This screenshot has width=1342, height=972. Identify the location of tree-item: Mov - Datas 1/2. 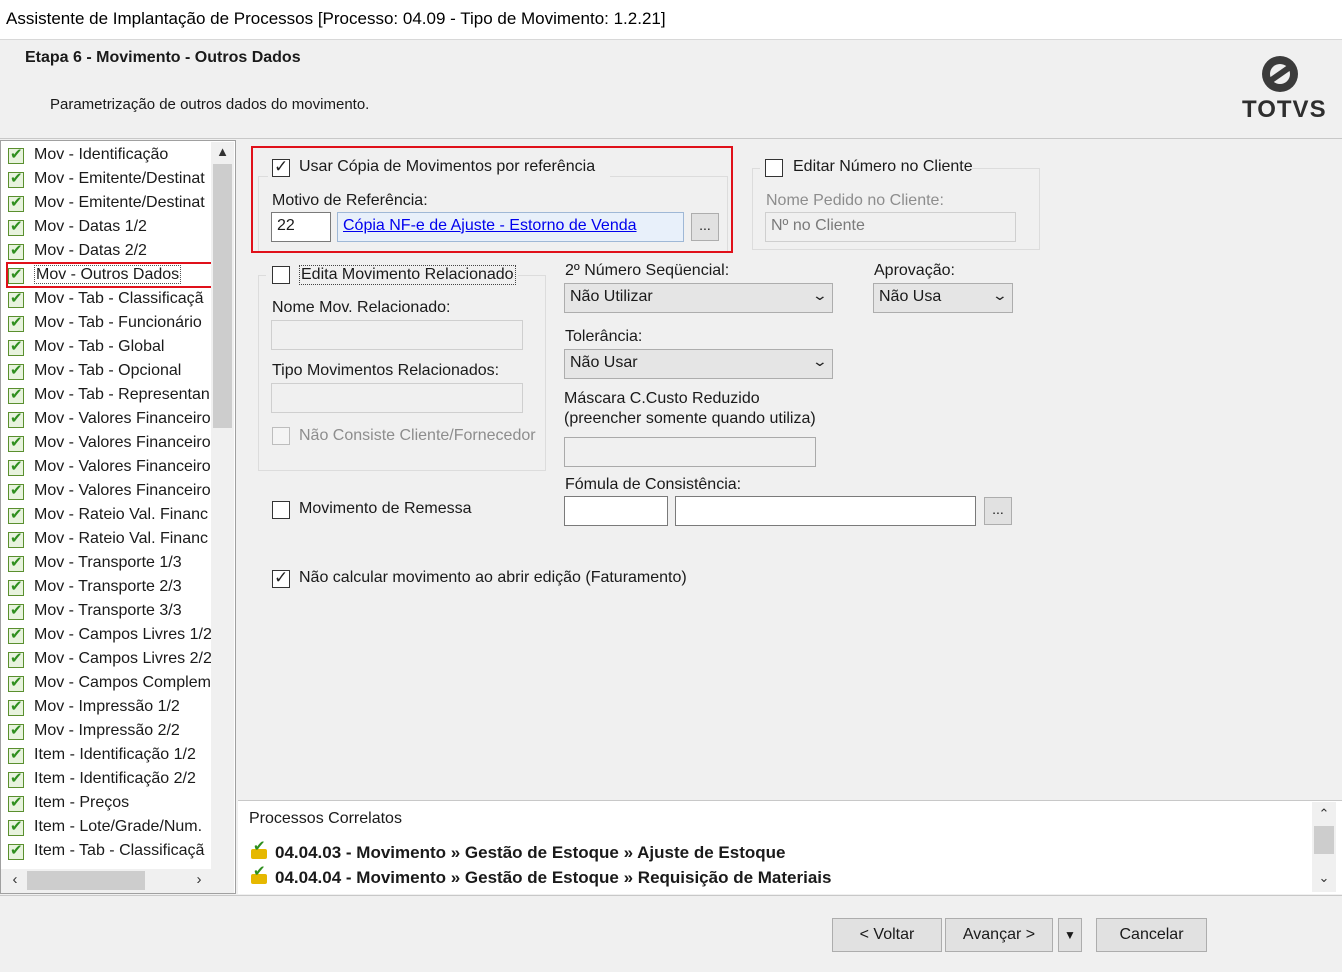
(110, 227).